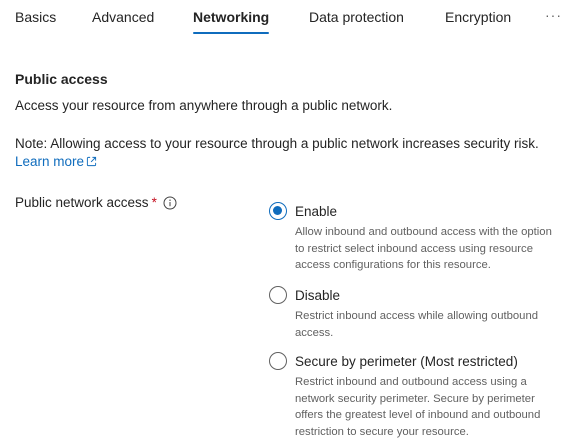 The width and height of the screenshot is (566, 444). What do you see at coordinates (61, 79) in the screenshot?
I see `section-title: Public access` at bounding box center [61, 79].